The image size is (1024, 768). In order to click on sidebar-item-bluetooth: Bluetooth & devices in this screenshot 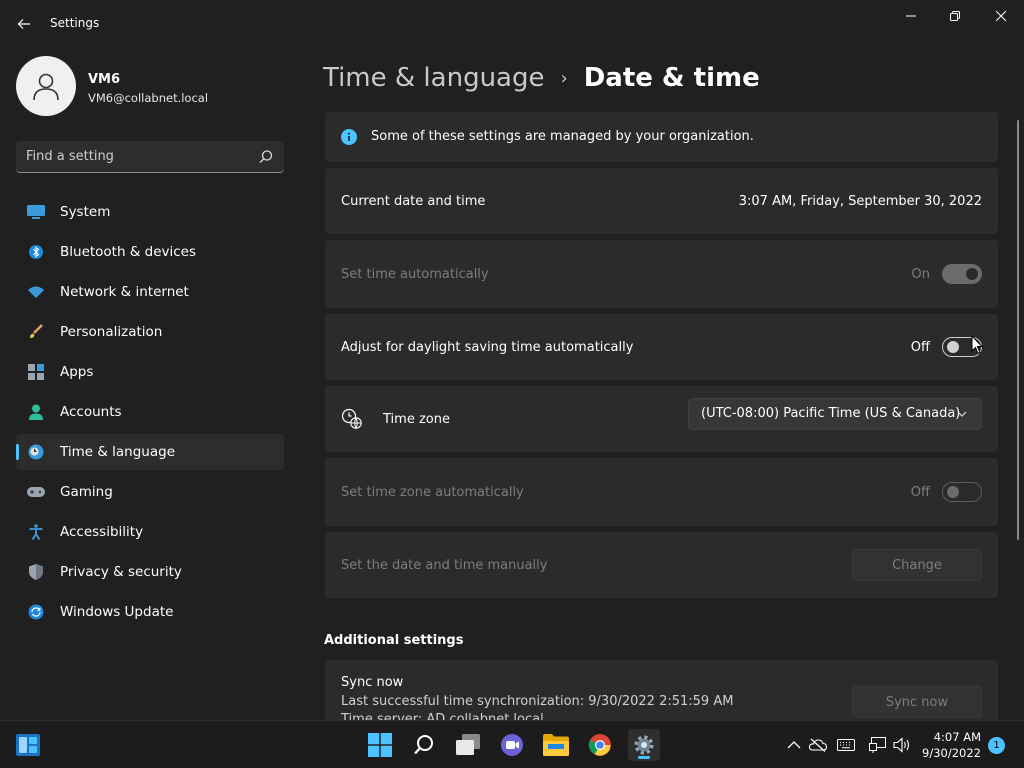, I will do `click(150, 252)`.